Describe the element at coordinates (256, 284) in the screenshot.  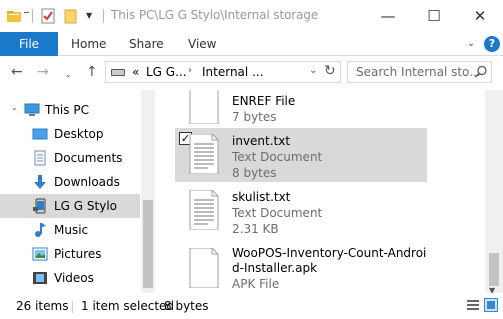
I see `file-type: APK File` at that location.